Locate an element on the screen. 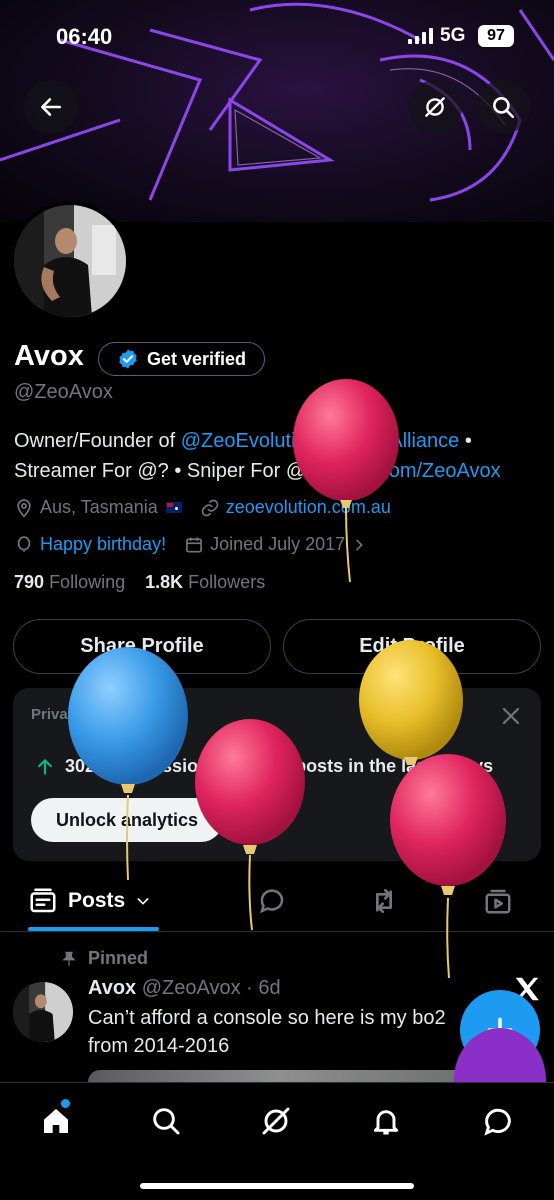 This screenshot has width=554, height=1200. plus-icon is located at coordinates (500, 1030).